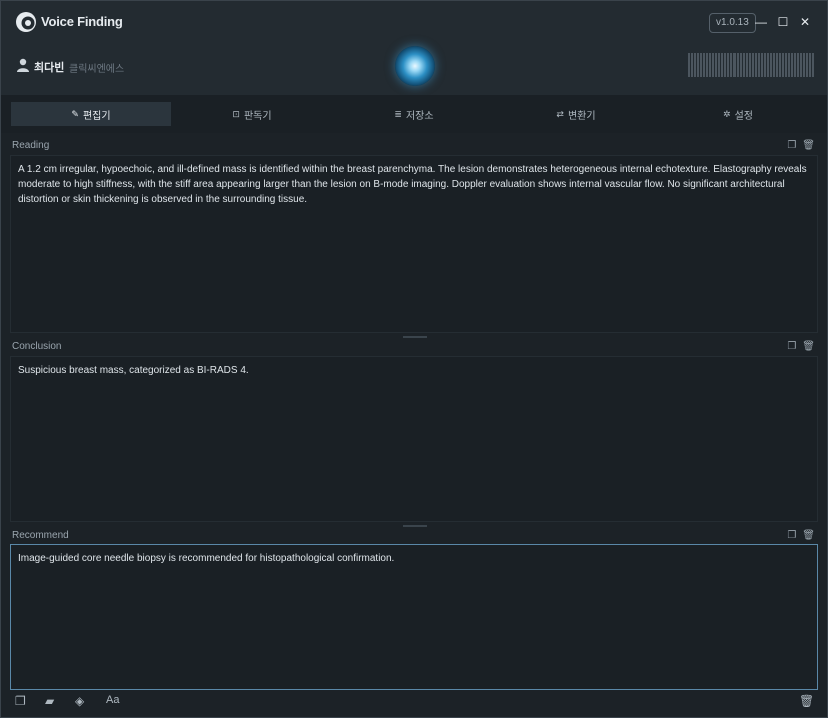 The height and width of the screenshot is (718, 828). Describe the element at coordinates (801, 346) in the screenshot. I see `conclusion-tools: ❐ 🗑` at that location.